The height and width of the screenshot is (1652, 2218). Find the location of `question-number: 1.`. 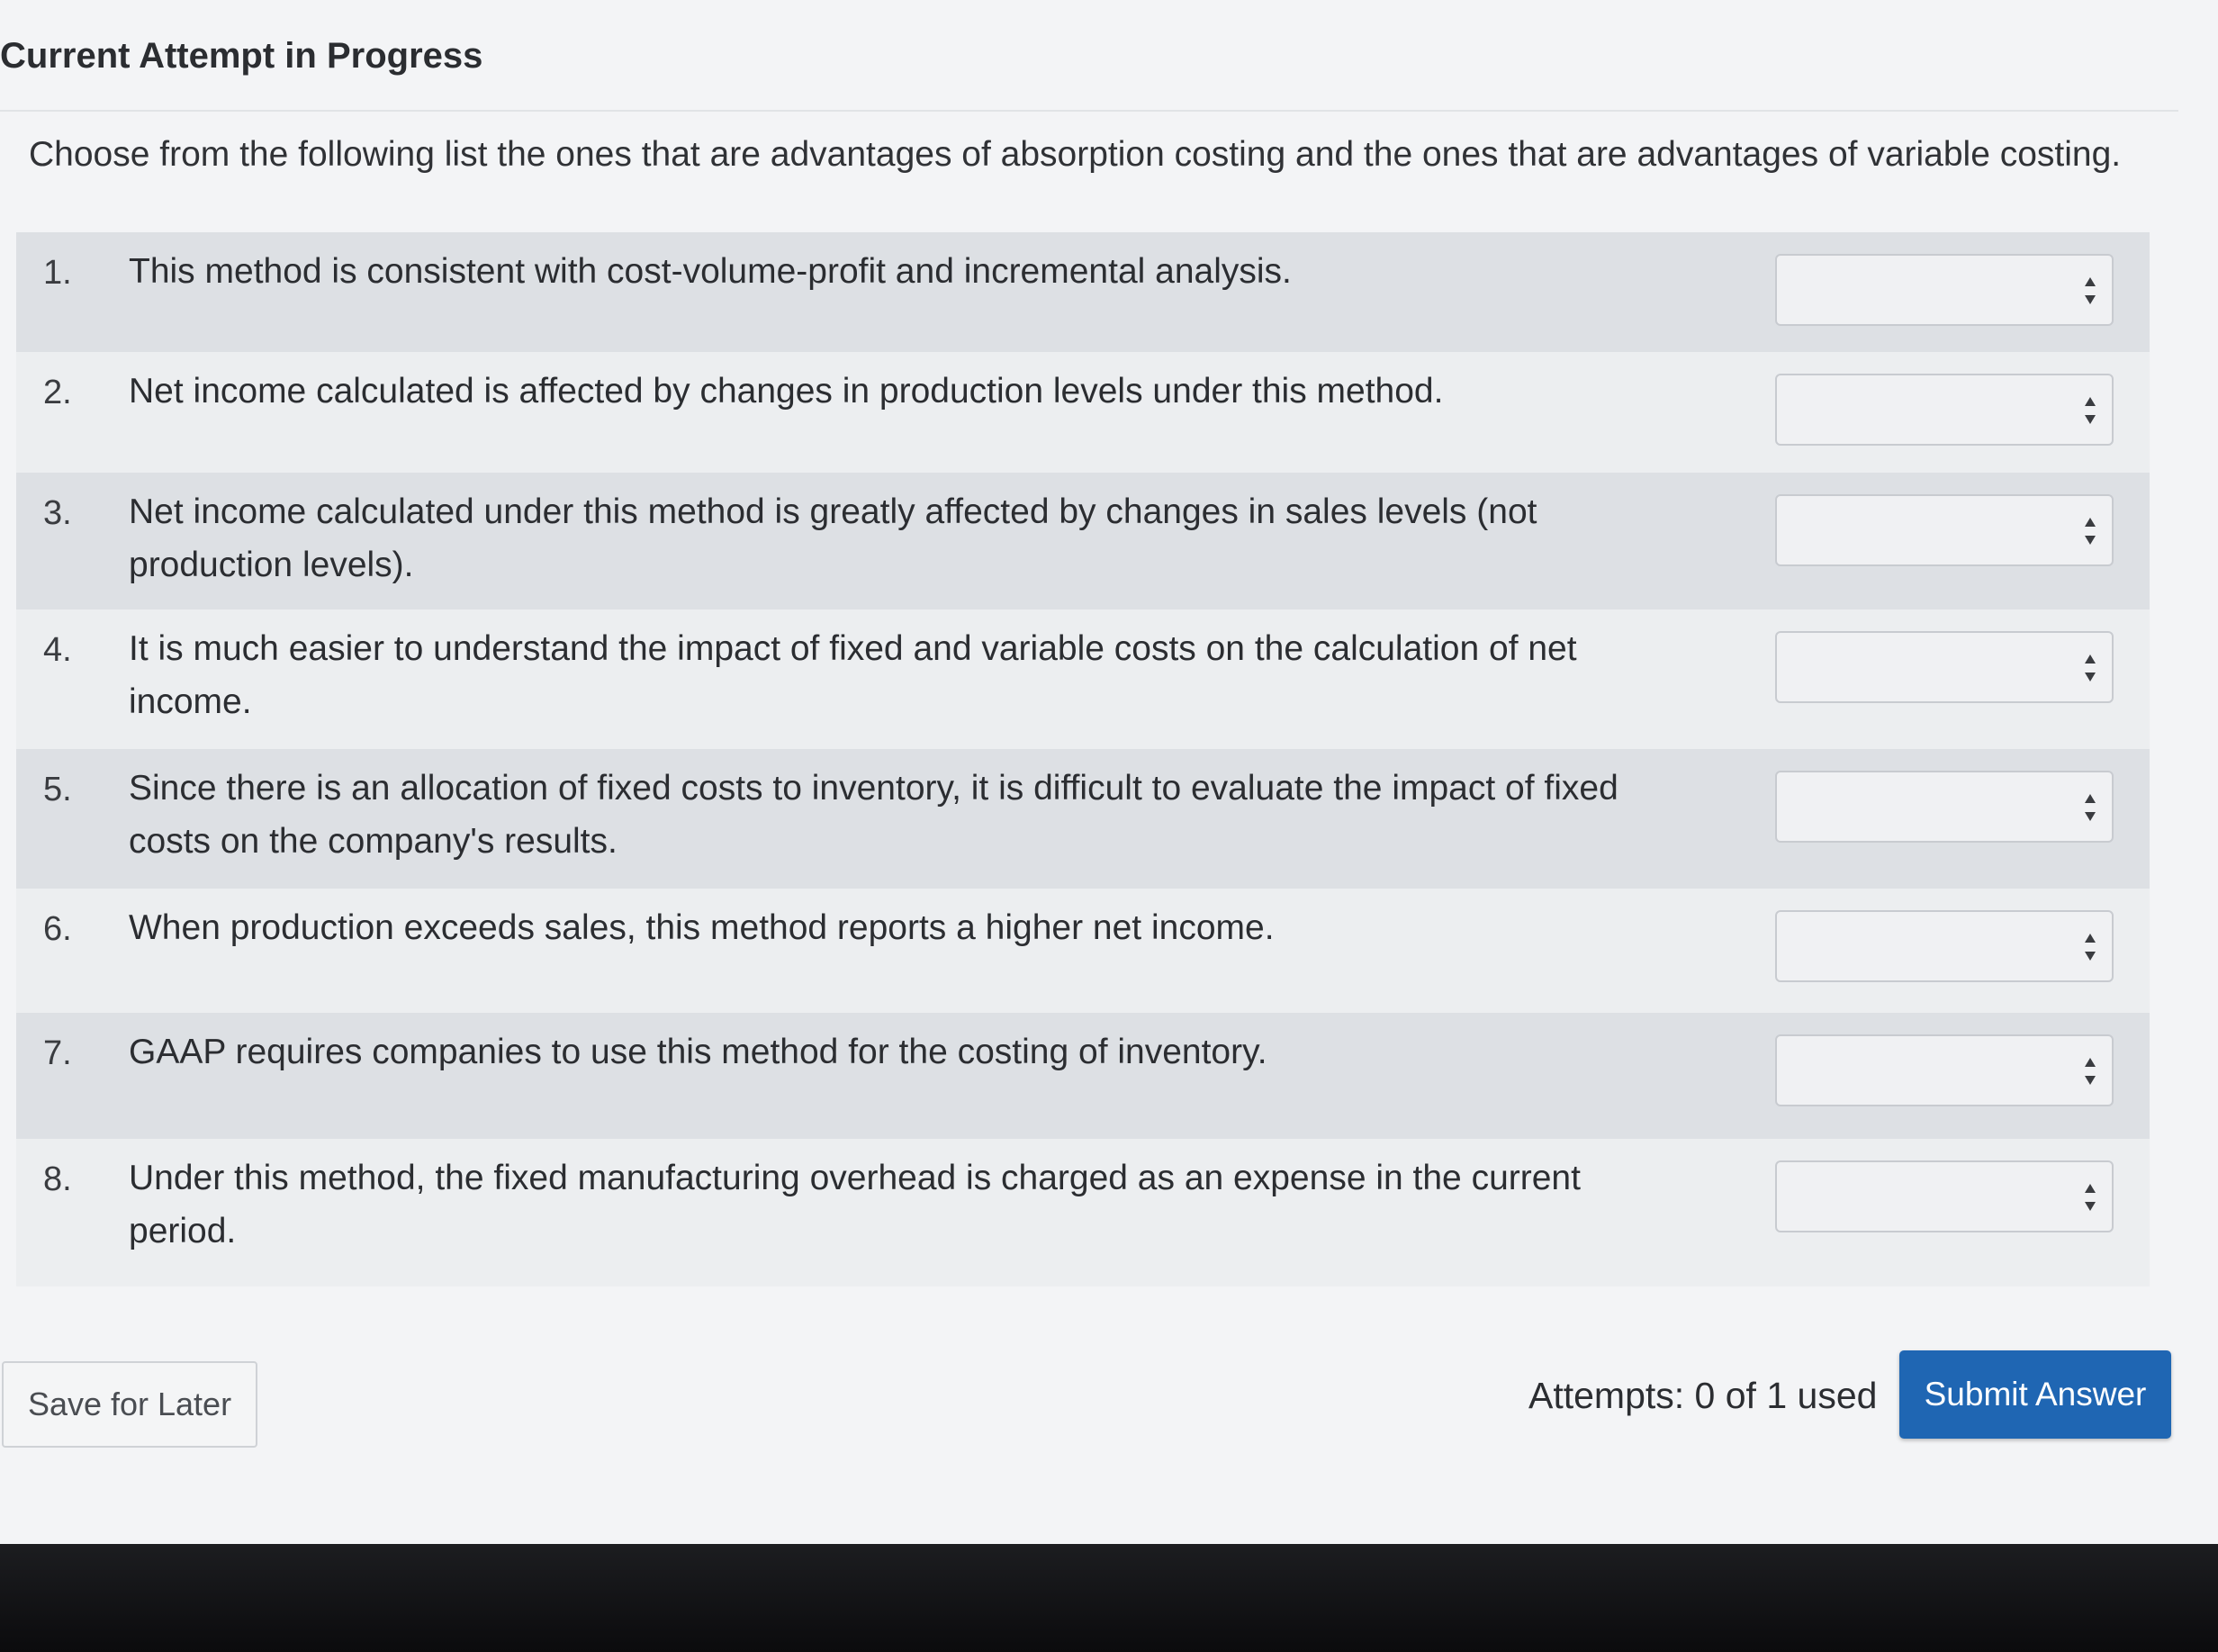

question-number: 1. is located at coordinates (57, 273).